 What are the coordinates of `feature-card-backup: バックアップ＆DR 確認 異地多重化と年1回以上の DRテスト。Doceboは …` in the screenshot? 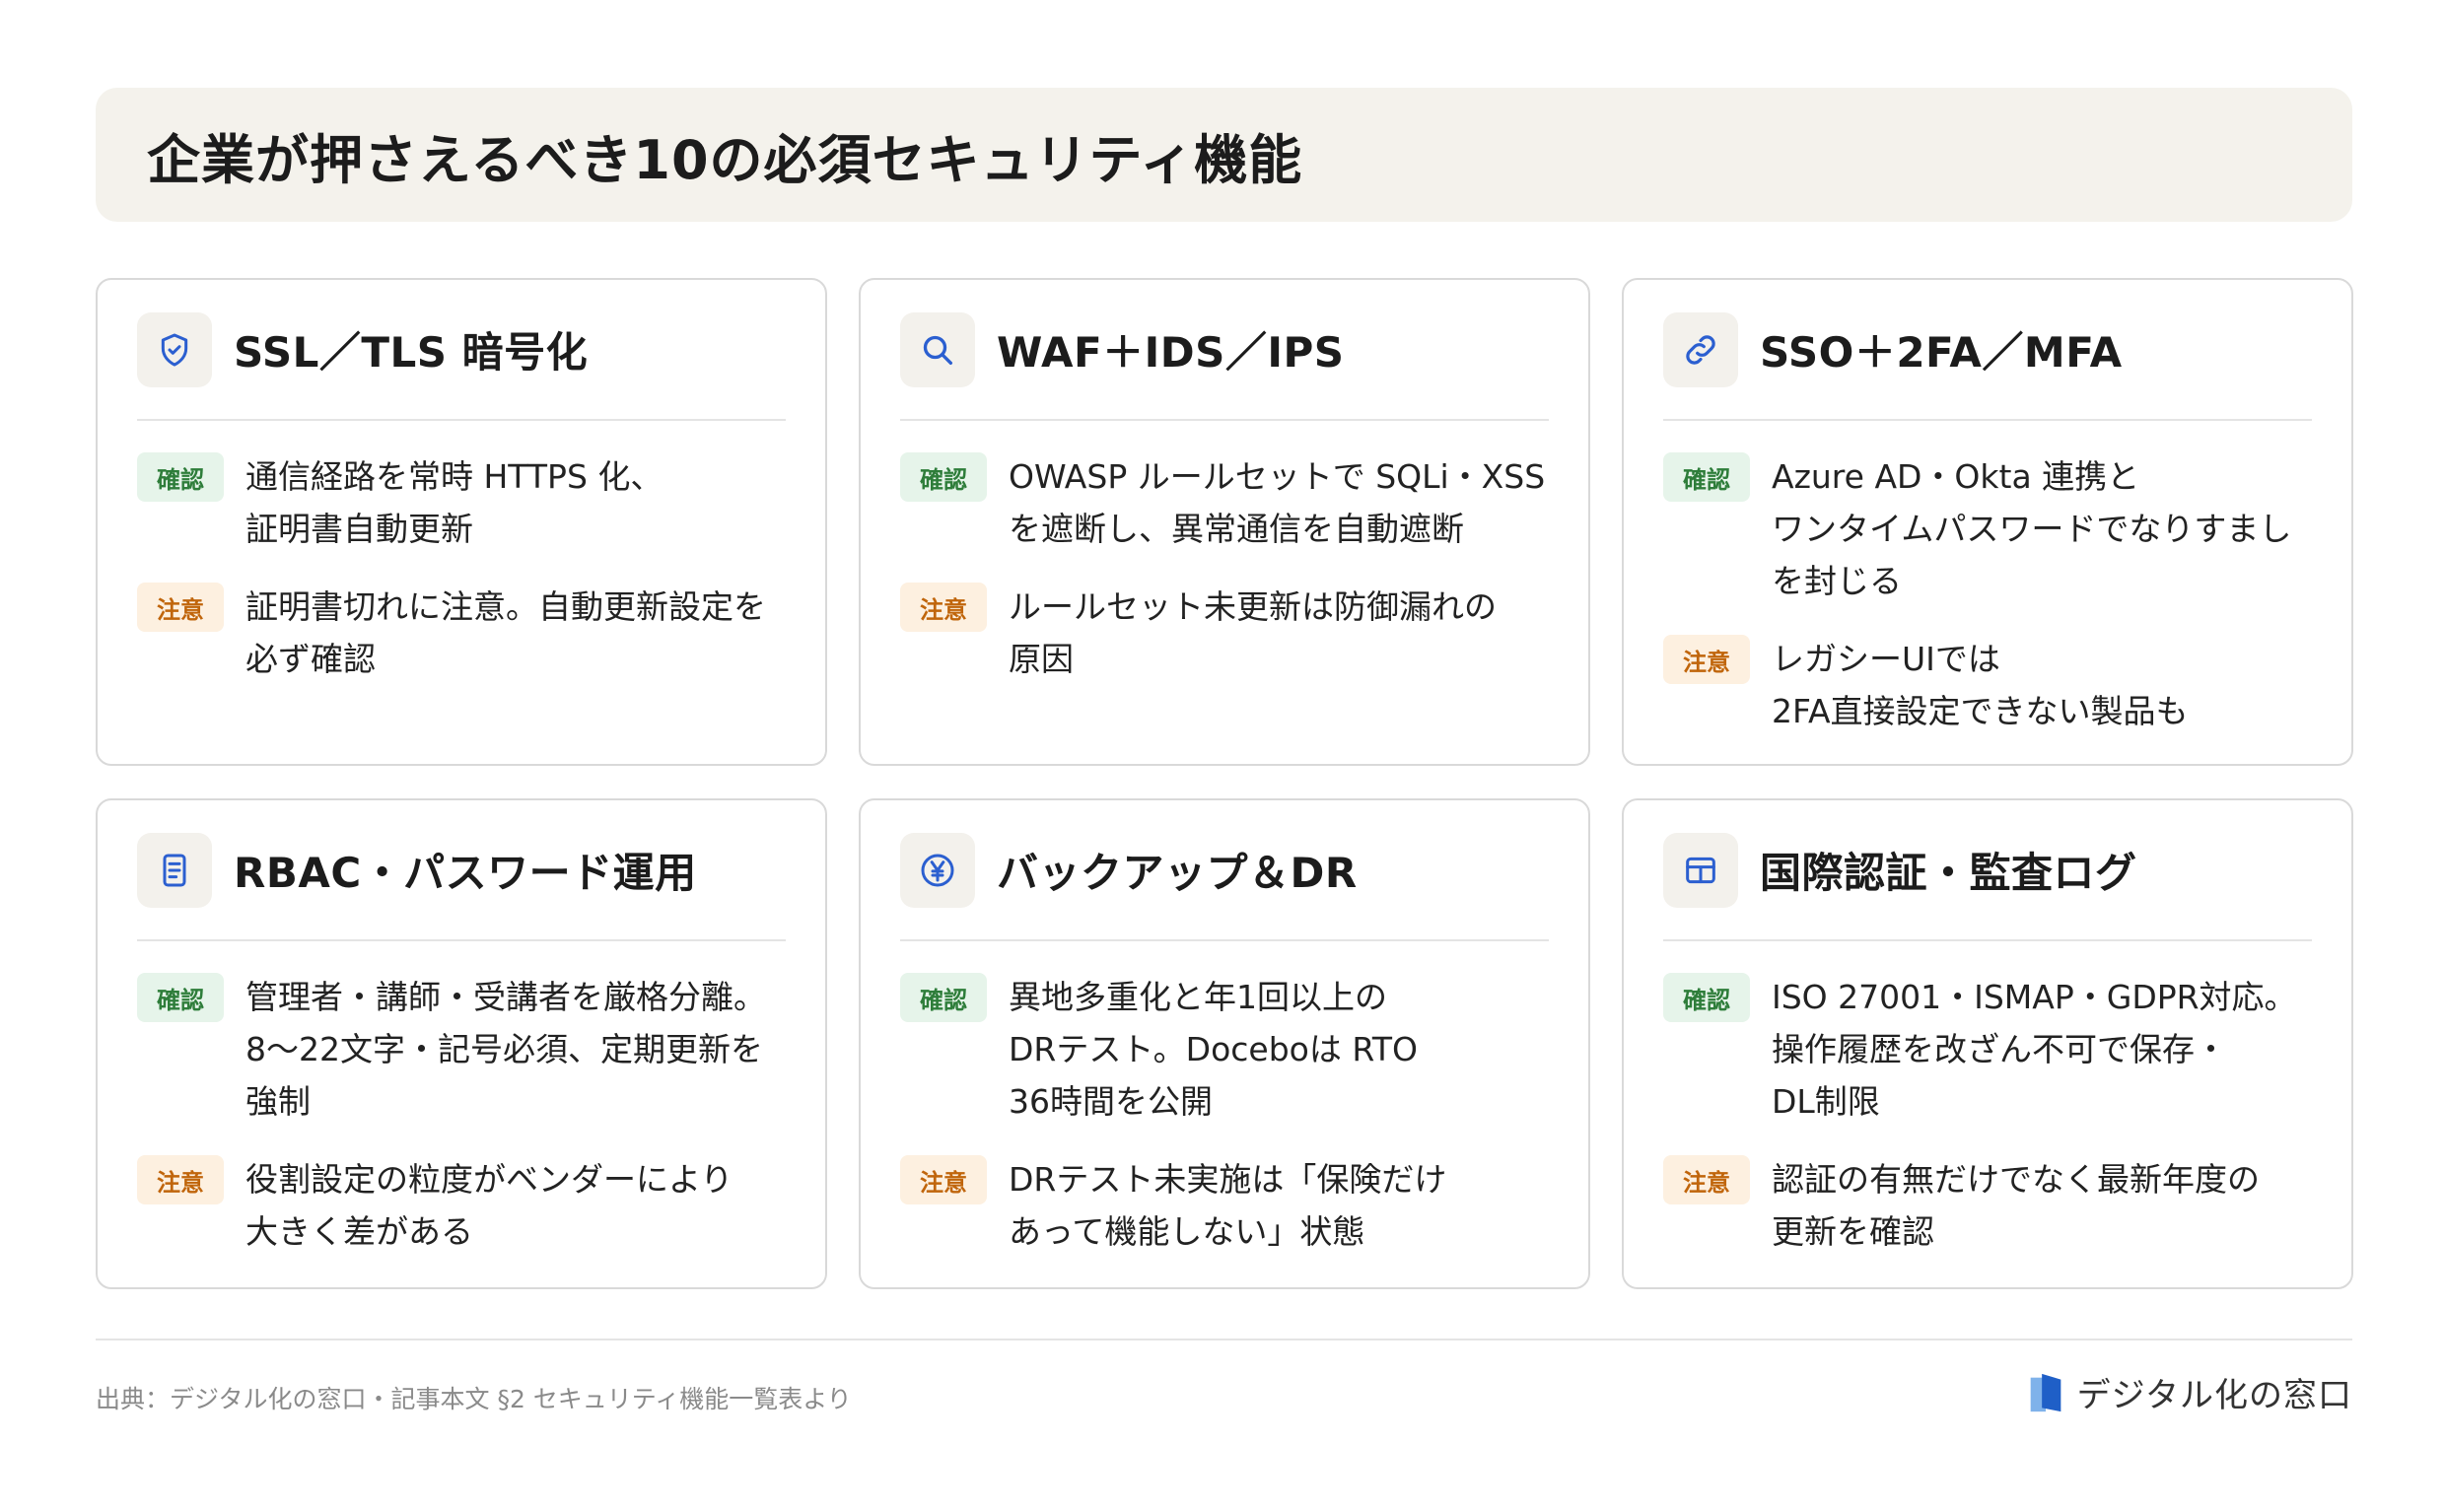 It's located at (1224, 1043).